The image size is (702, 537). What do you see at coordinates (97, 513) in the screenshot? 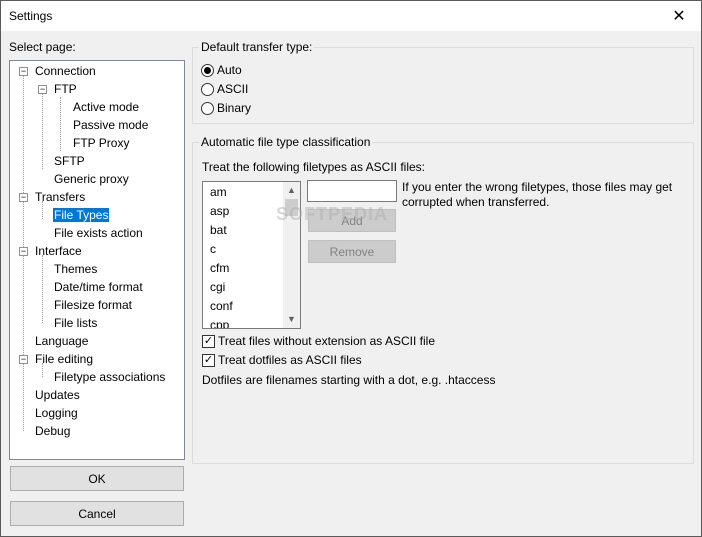
I see `cancel-button: Cancel` at bounding box center [97, 513].